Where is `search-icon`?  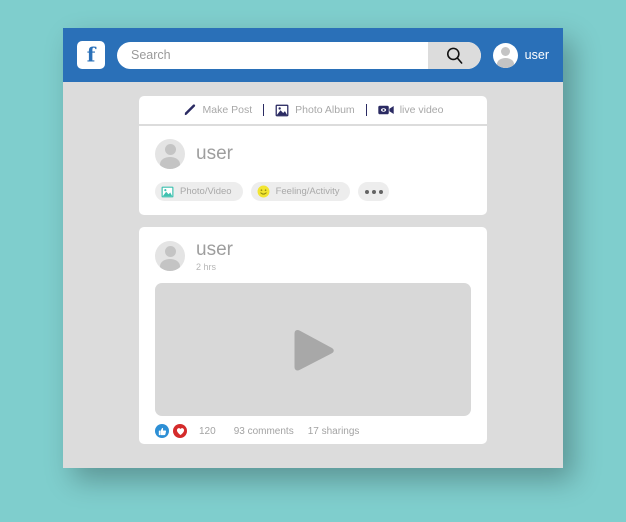
search-icon is located at coordinates (454, 55).